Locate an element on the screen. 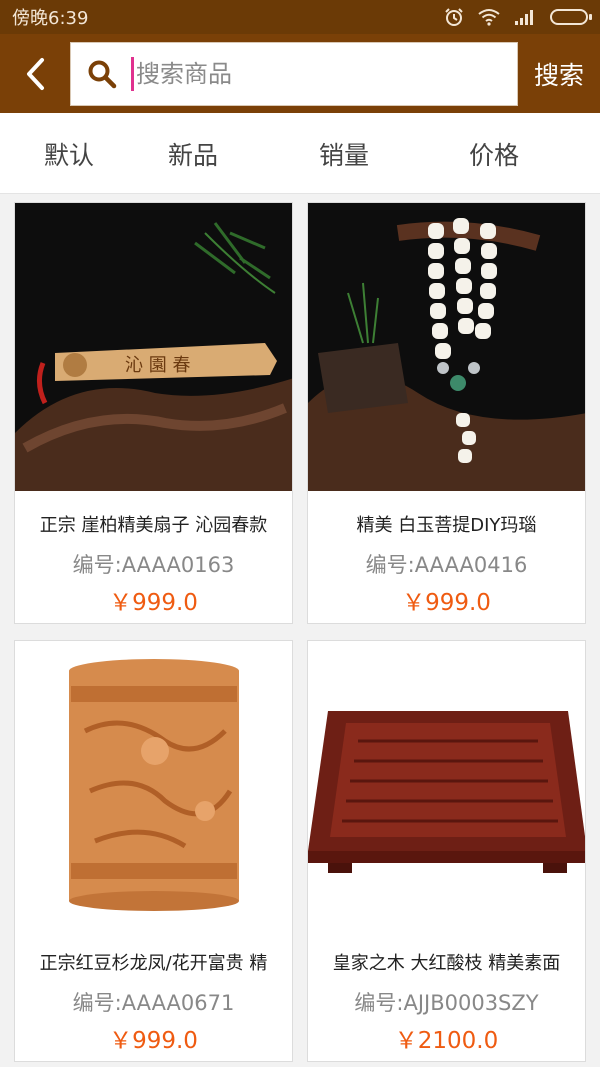 This screenshot has width=600, height=1067. back-button is located at coordinates (35, 73).